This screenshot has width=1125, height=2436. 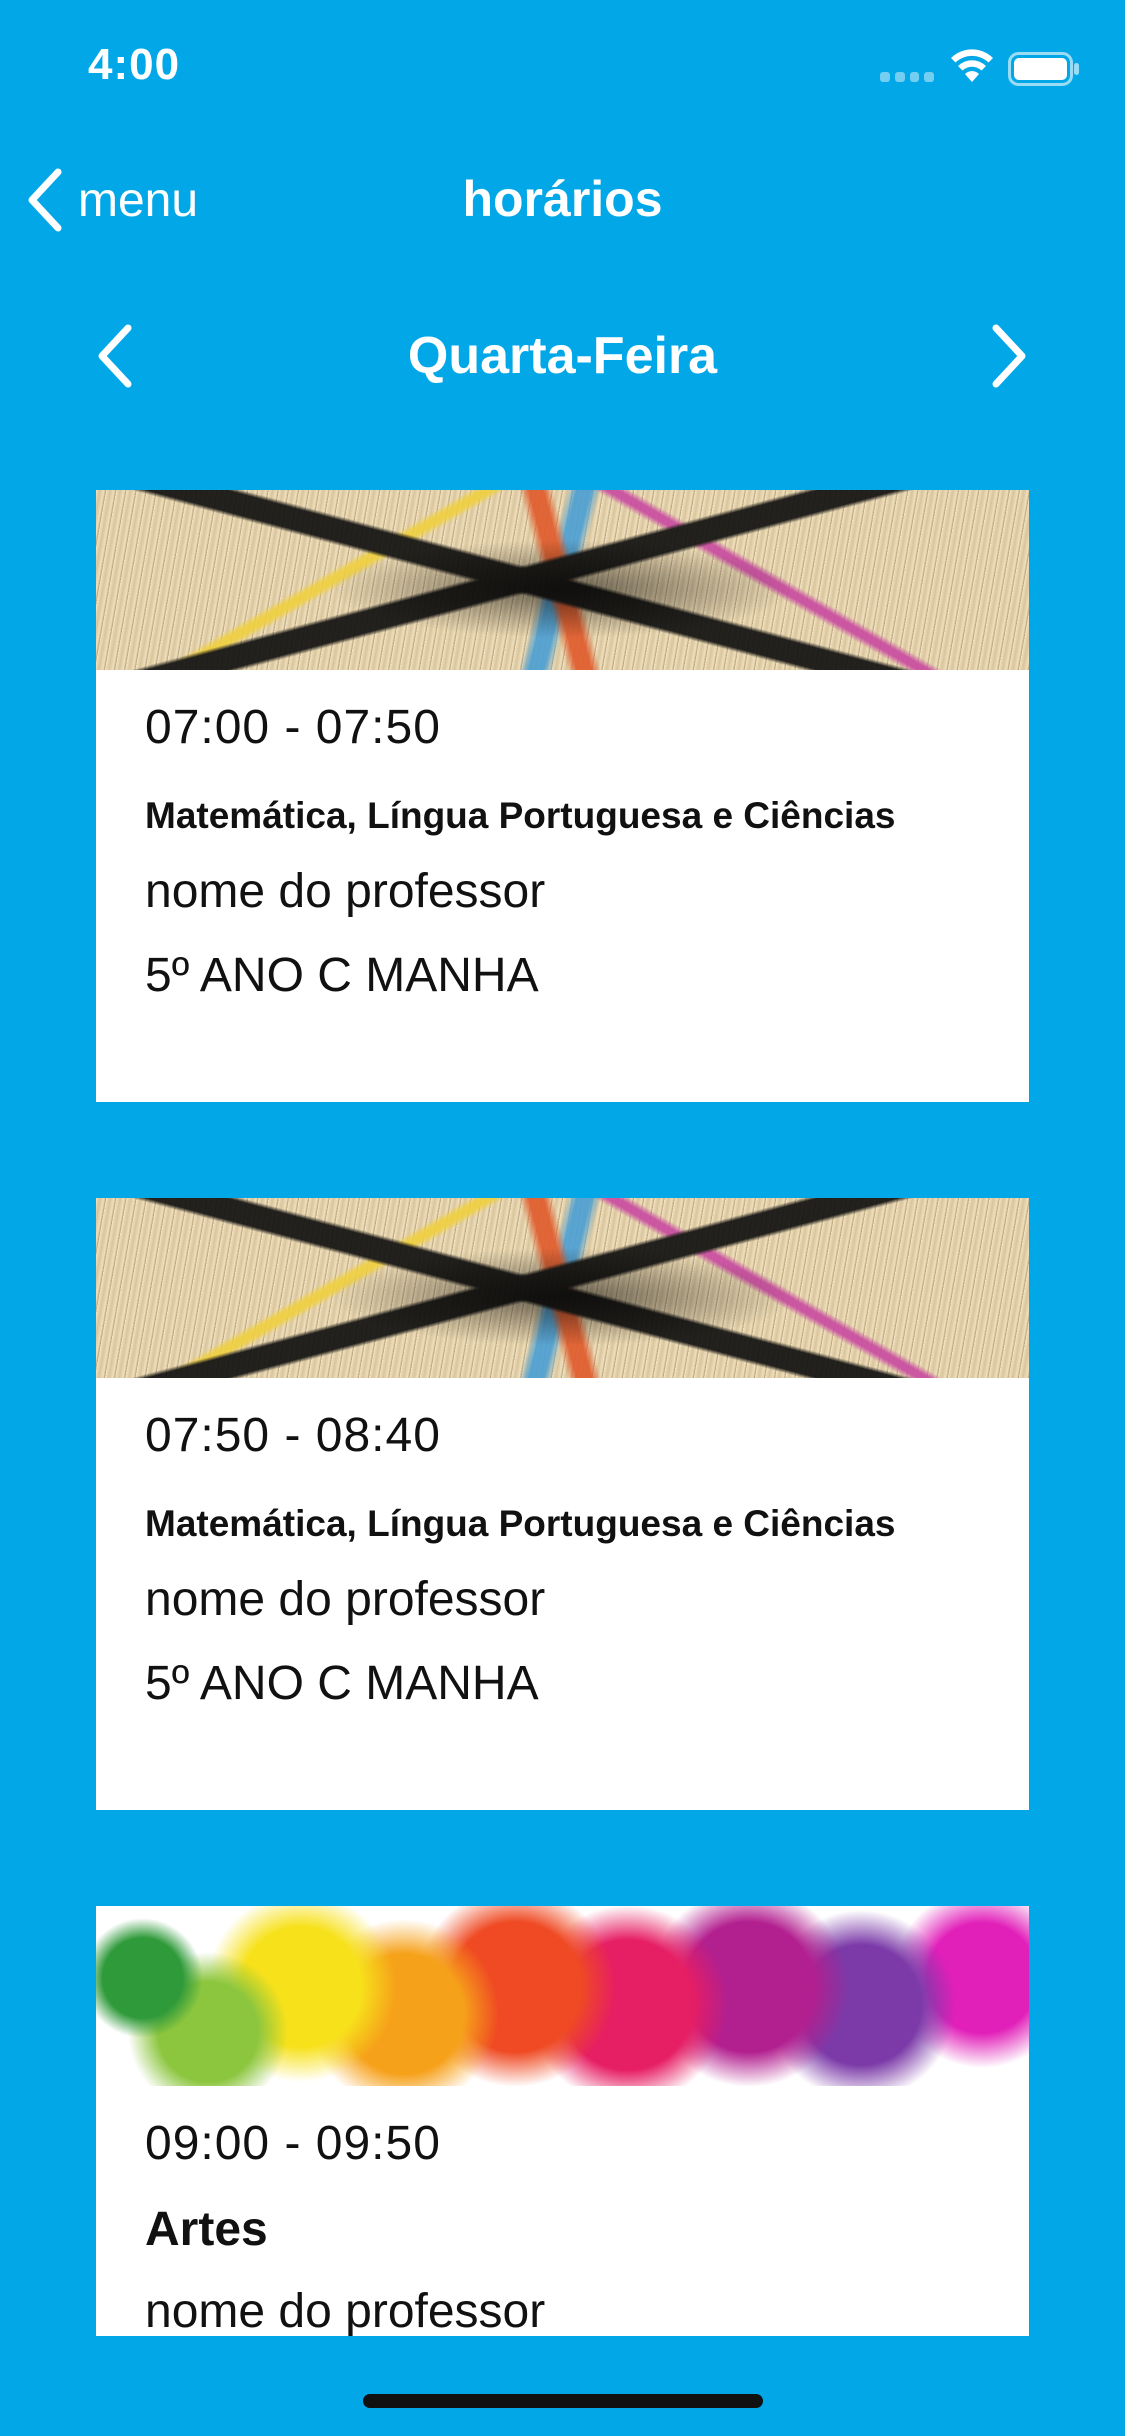 I want to click on class-time: 09:00 - 09:50, so click(x=293, y=2143).